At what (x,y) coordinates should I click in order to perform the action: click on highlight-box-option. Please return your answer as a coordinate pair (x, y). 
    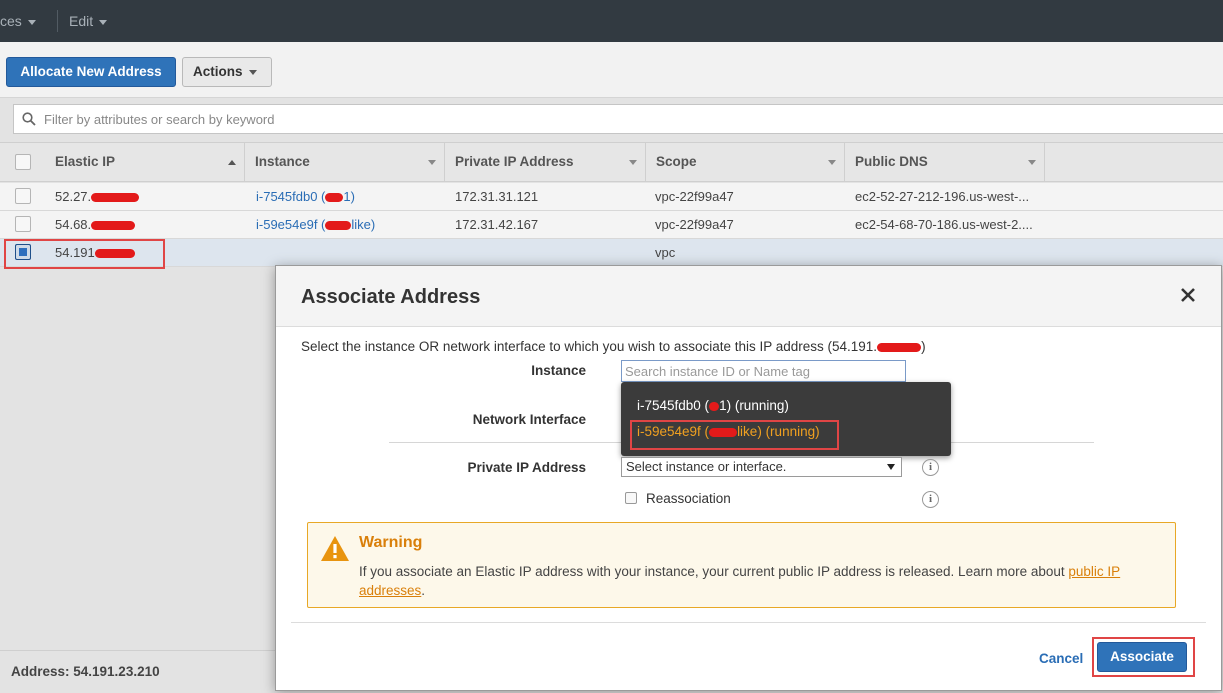
    Looking at the image, I should click on (734, 435).